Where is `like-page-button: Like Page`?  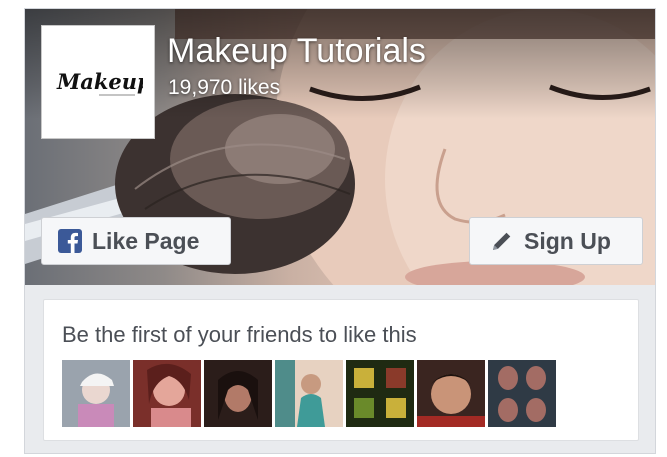 like-page-button: Like Page is located at coordinates (136, 241).